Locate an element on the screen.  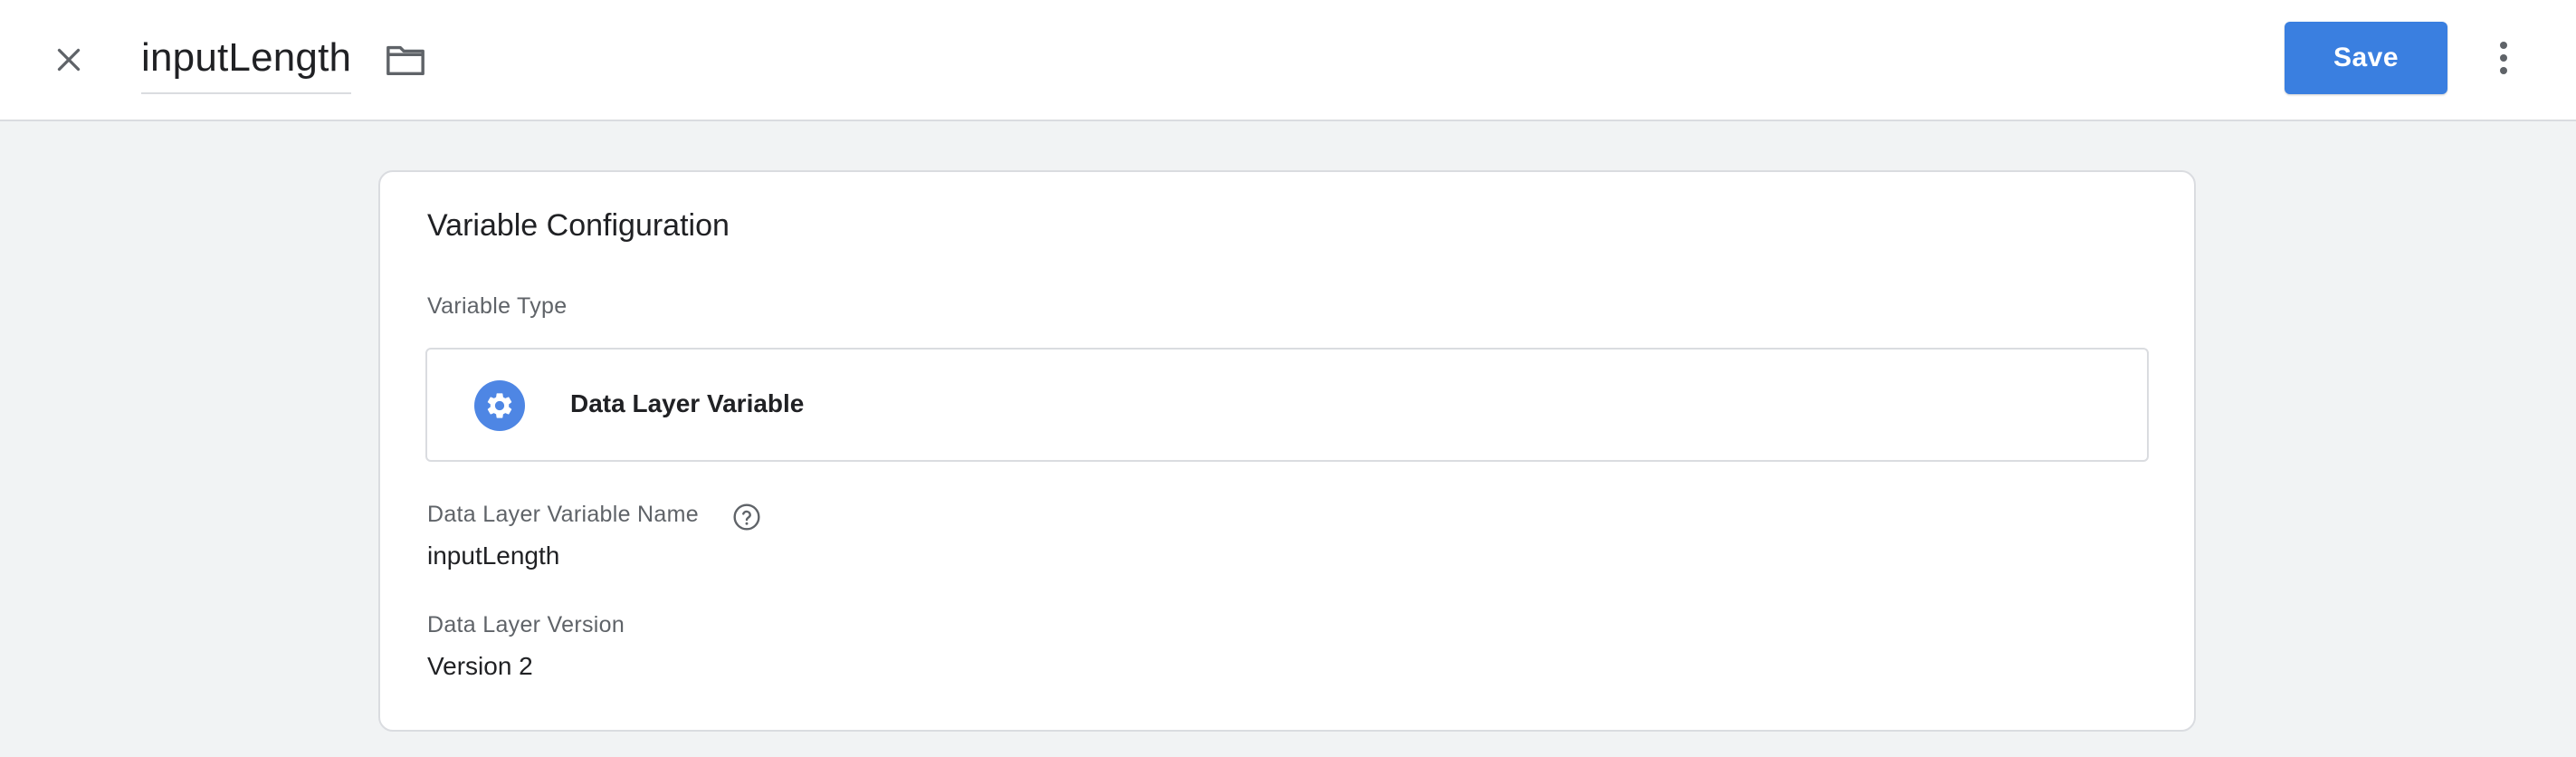
more-vert-icon is located at coordinates (2503, 58).